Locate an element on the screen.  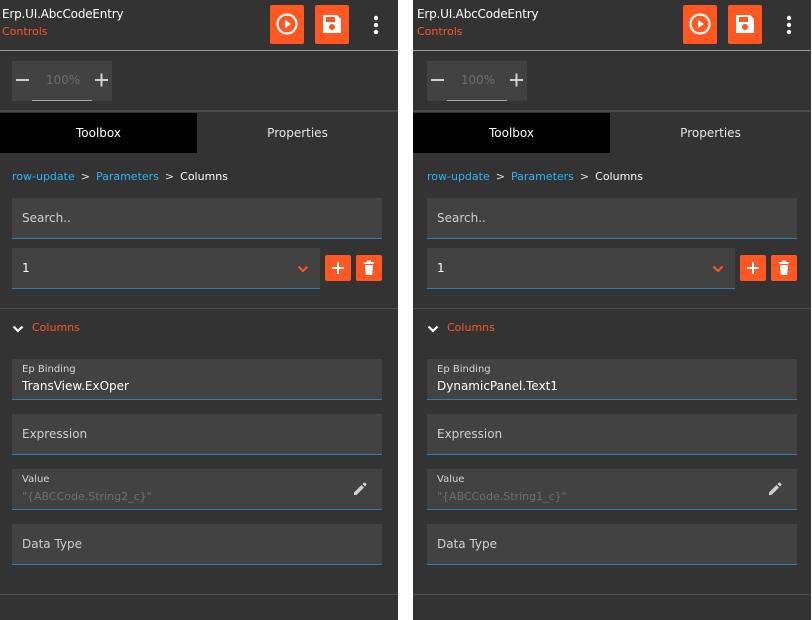
value-value: "{ABCCode.String2_c}" is located at coordinates (87, 496).